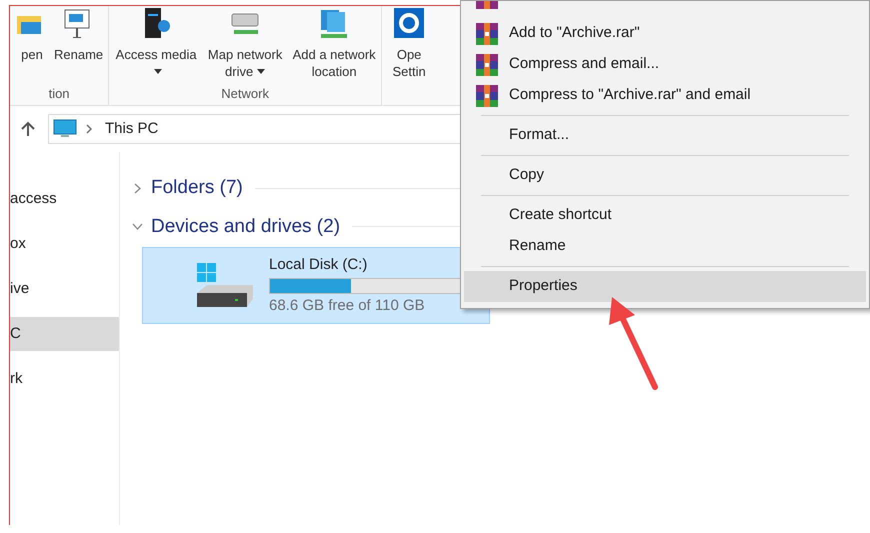 This screenshot has height=533, width=870. What do you see at coordinates (59, 93) in the screenshot?
I see `group-label: tion` at bounding box center [59, 93].